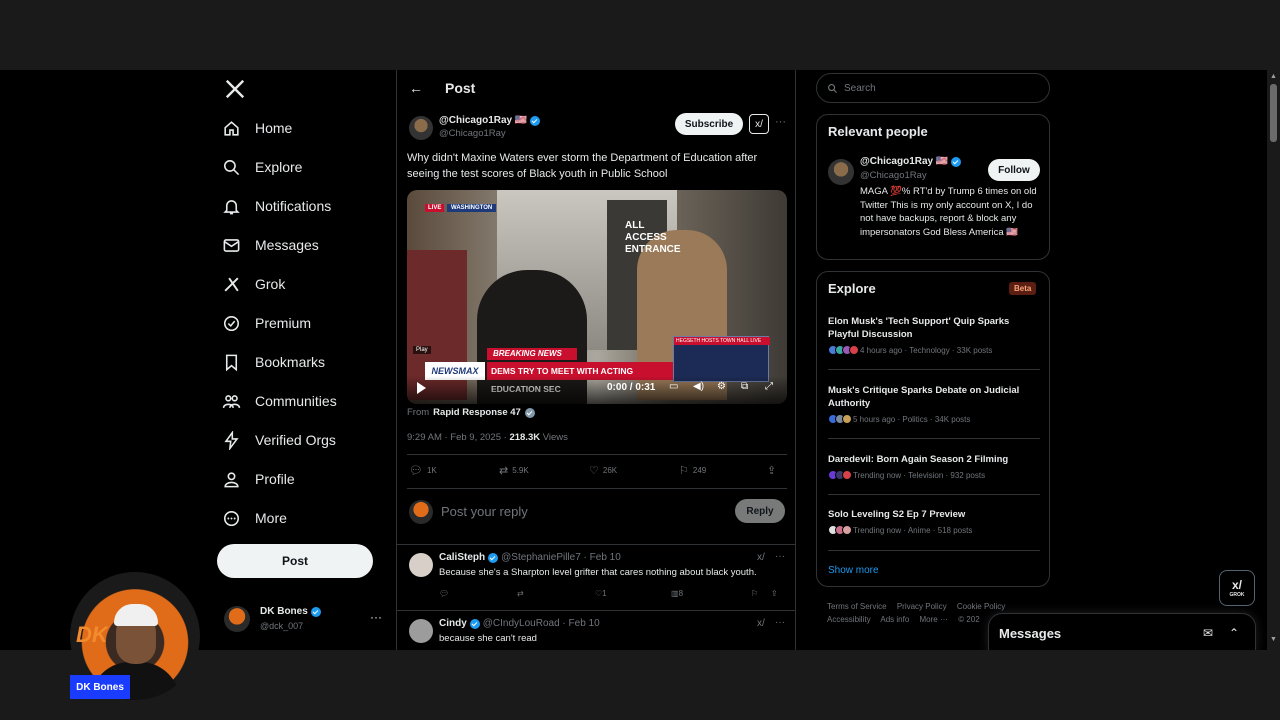 Image resolution: width=1280 pixels, height=720 pixels. Describe the element at coordinates (422, 350) in the screenshot. I see `play-label: Play` at that location.